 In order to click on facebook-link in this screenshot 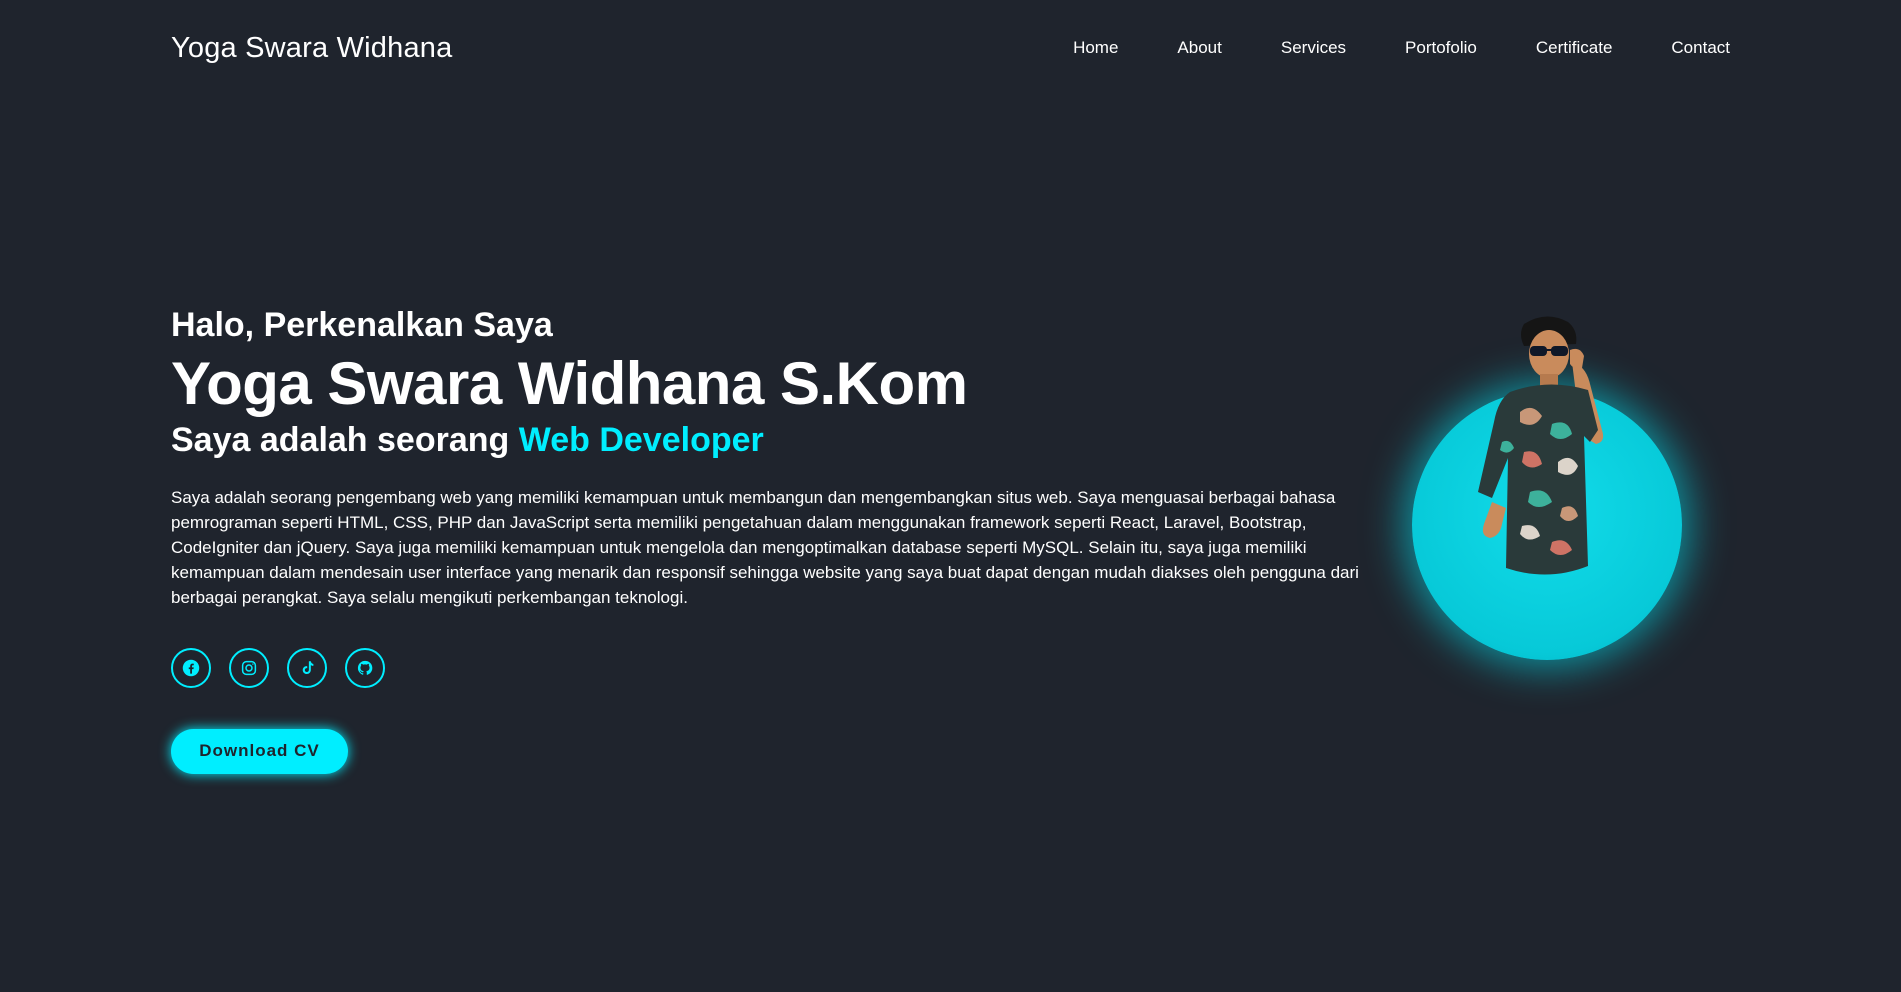, I will do `click(191, 667)`.